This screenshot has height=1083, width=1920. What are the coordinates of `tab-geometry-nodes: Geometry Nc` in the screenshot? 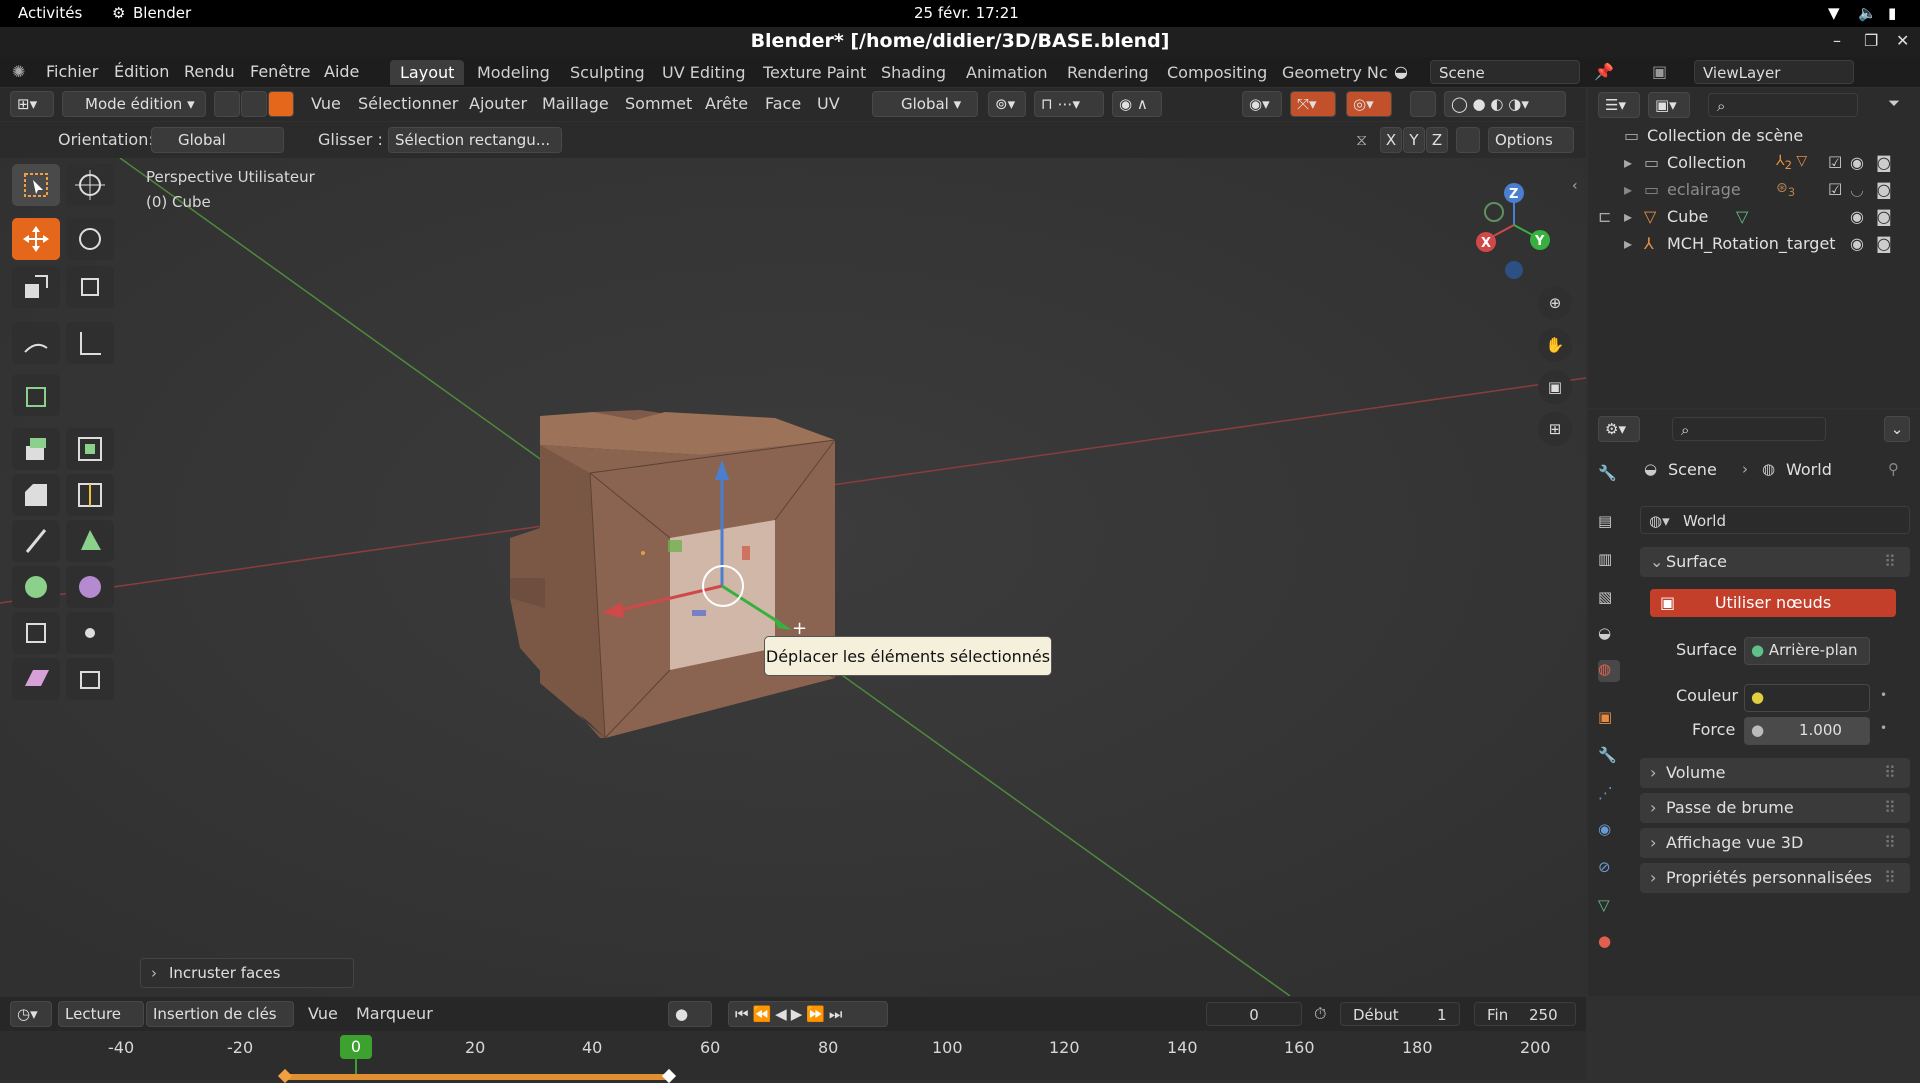 It's located at (1335, 72).